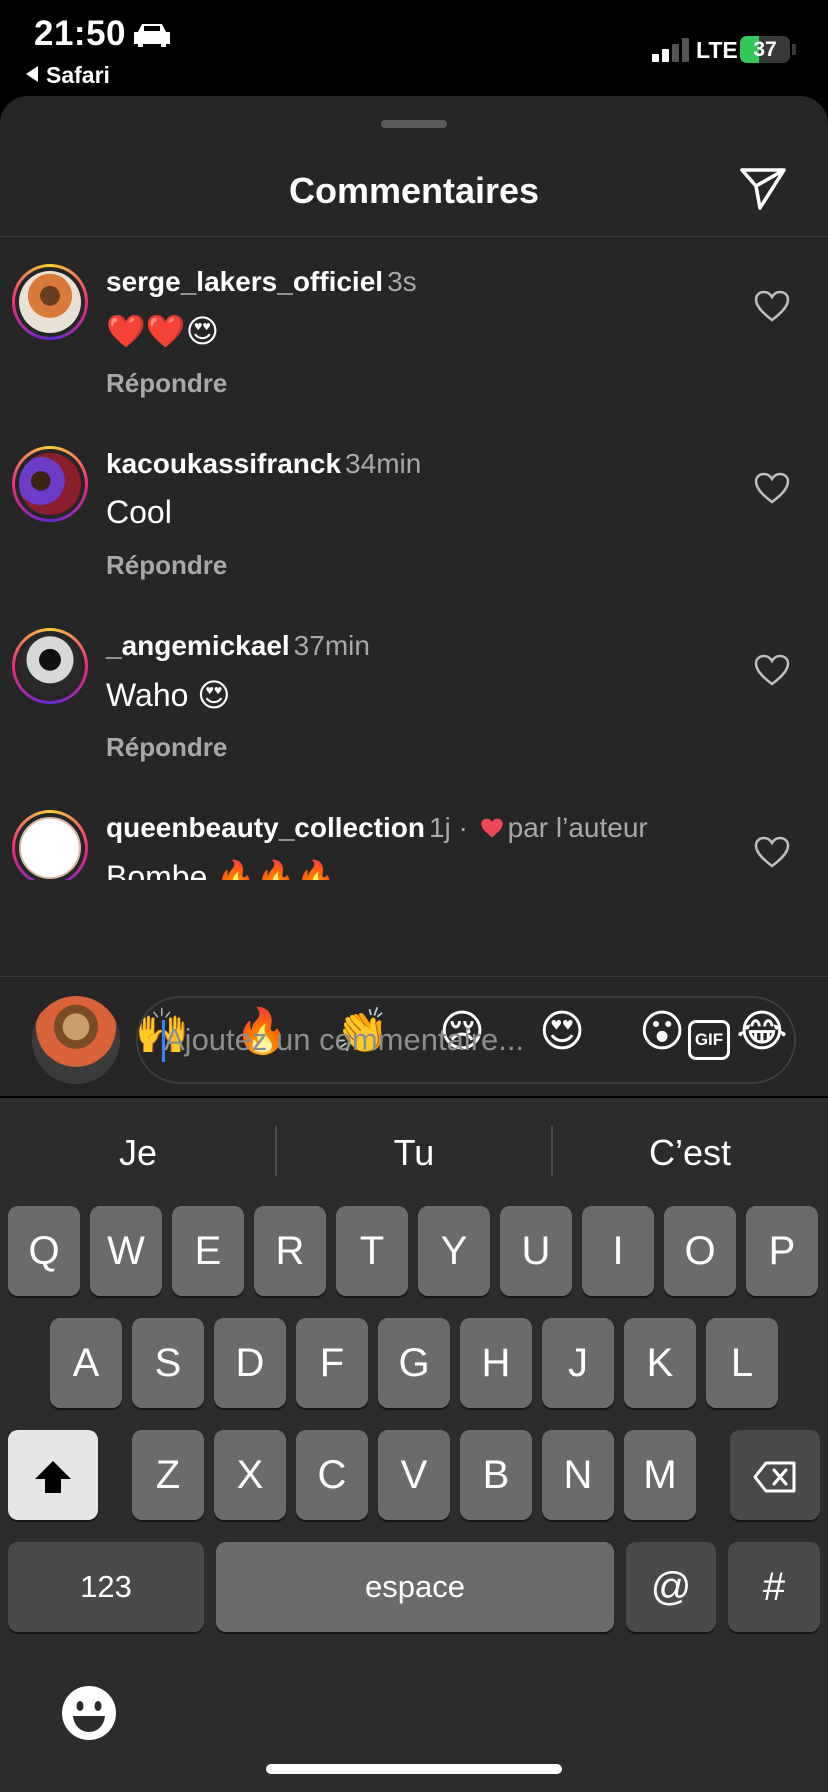 The height and width of the screenshot is (1792, 828). What do you see at coordinates (454, 1251) in the screenshot?
I see `key-y: Y` at bounding box center [454, 1251].